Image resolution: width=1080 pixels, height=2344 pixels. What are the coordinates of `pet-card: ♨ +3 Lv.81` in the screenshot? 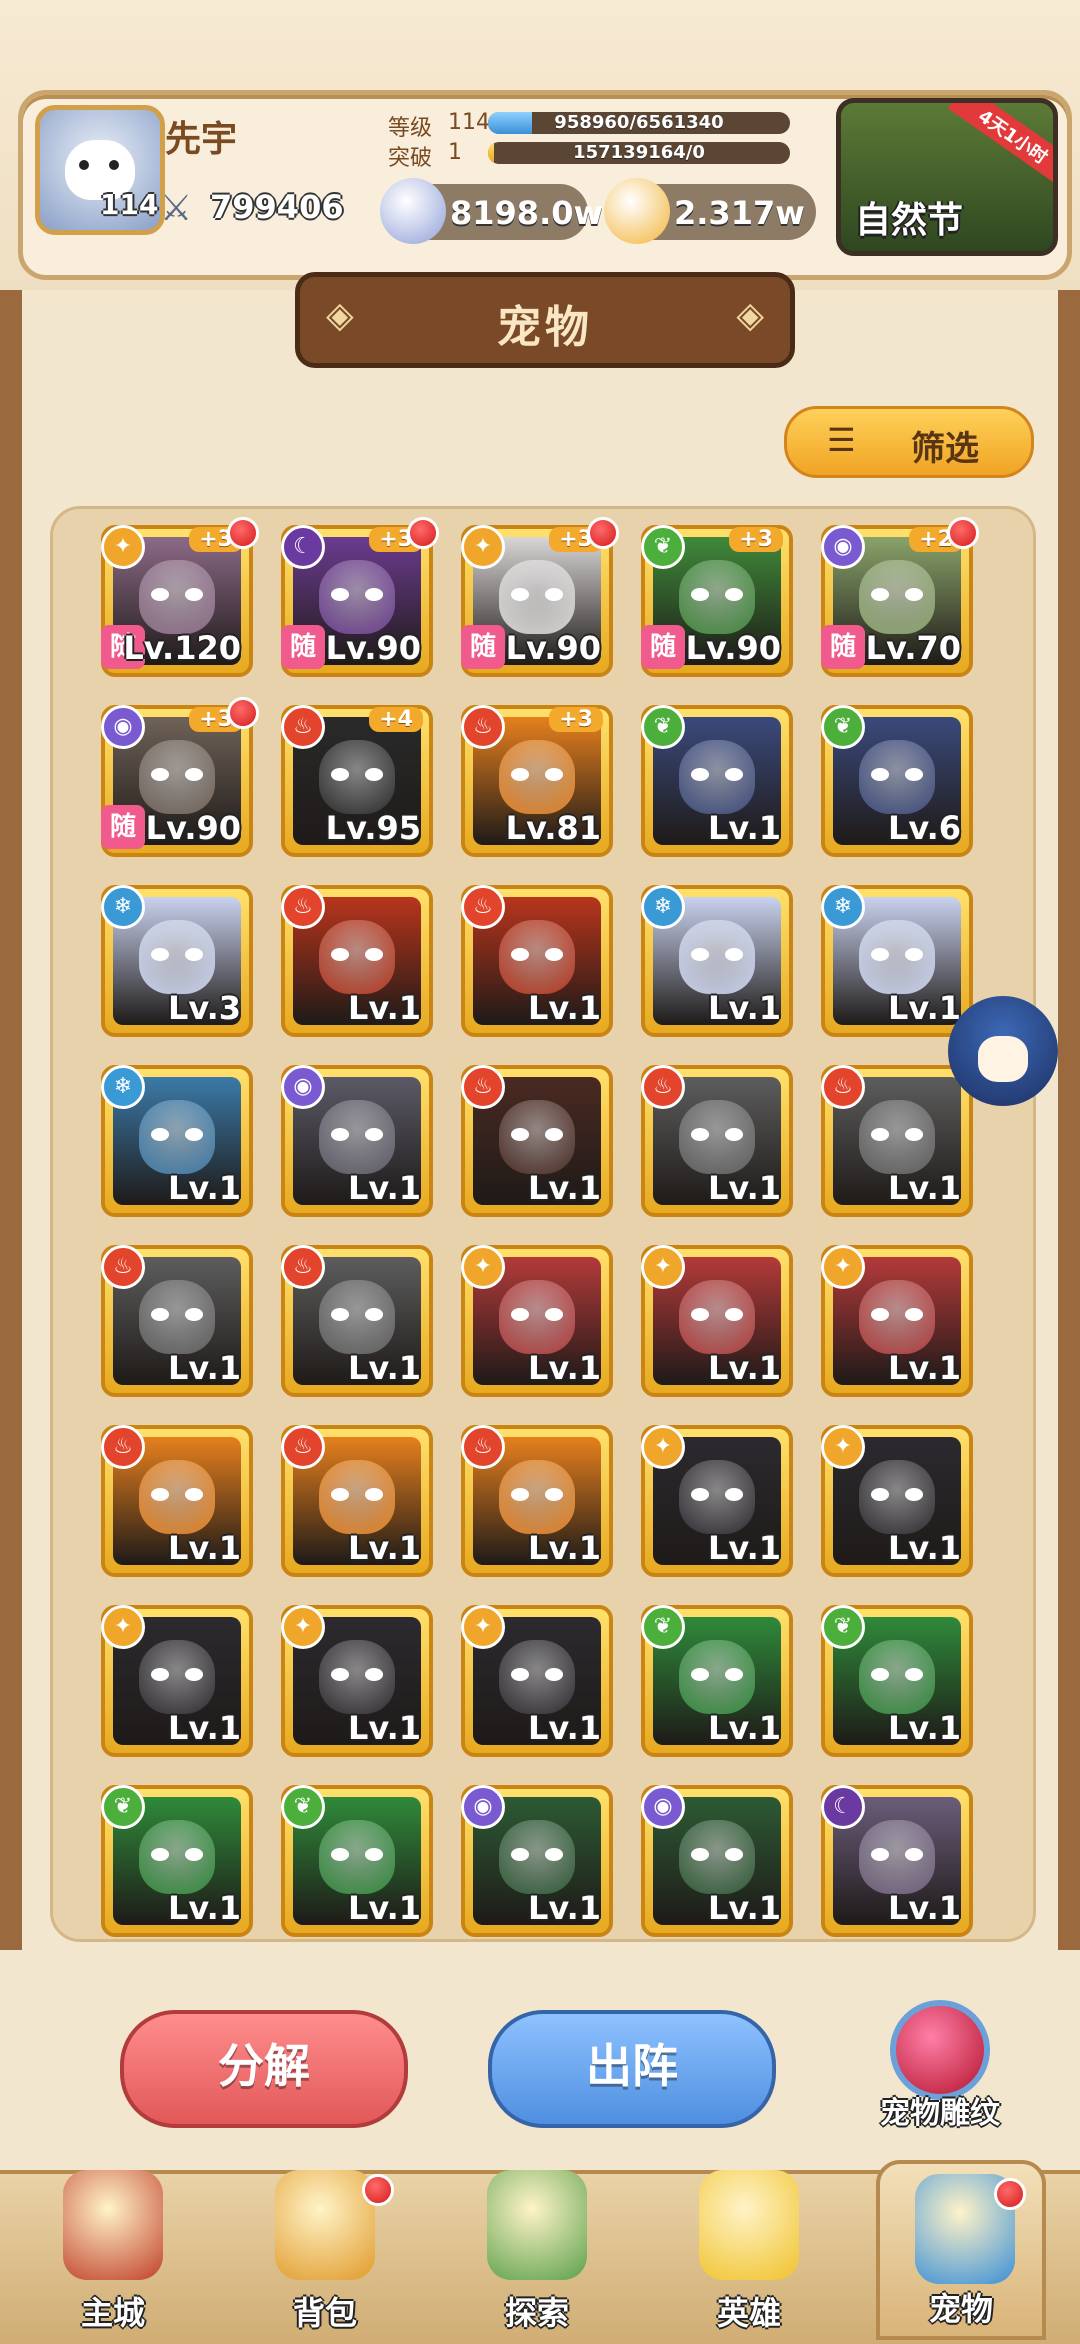 It's located at (537, 781).